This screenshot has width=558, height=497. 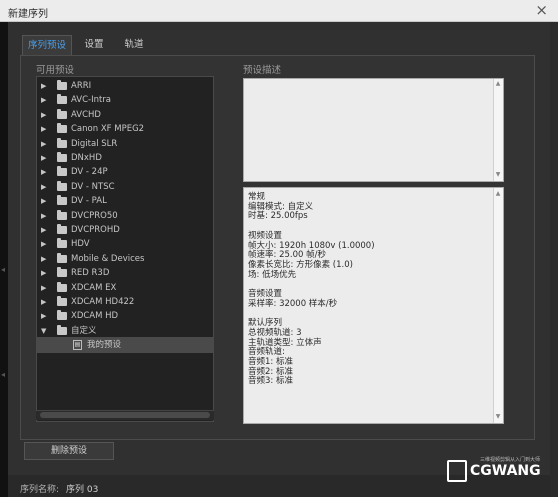 What do you see at coordinates (265, 294) in the screenshot?
I see `description-line: 音频设置` at bounding box center [265, 294].